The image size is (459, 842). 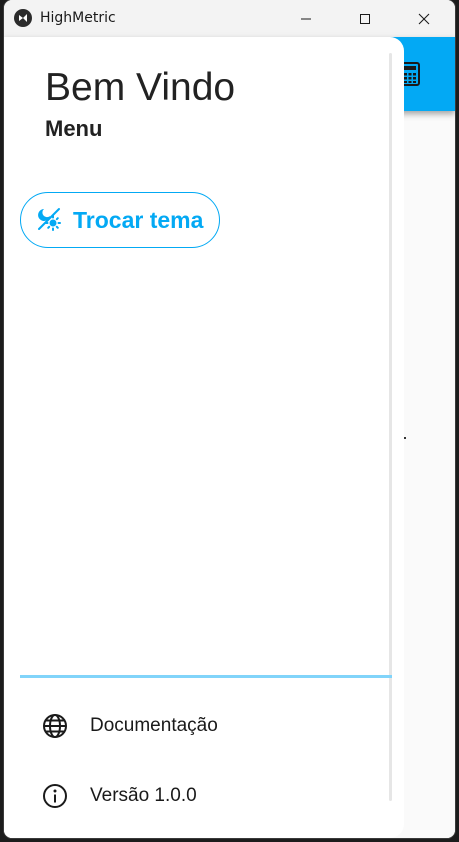 I want to click on window-title: HighMetric, so click(x=78, y=18).